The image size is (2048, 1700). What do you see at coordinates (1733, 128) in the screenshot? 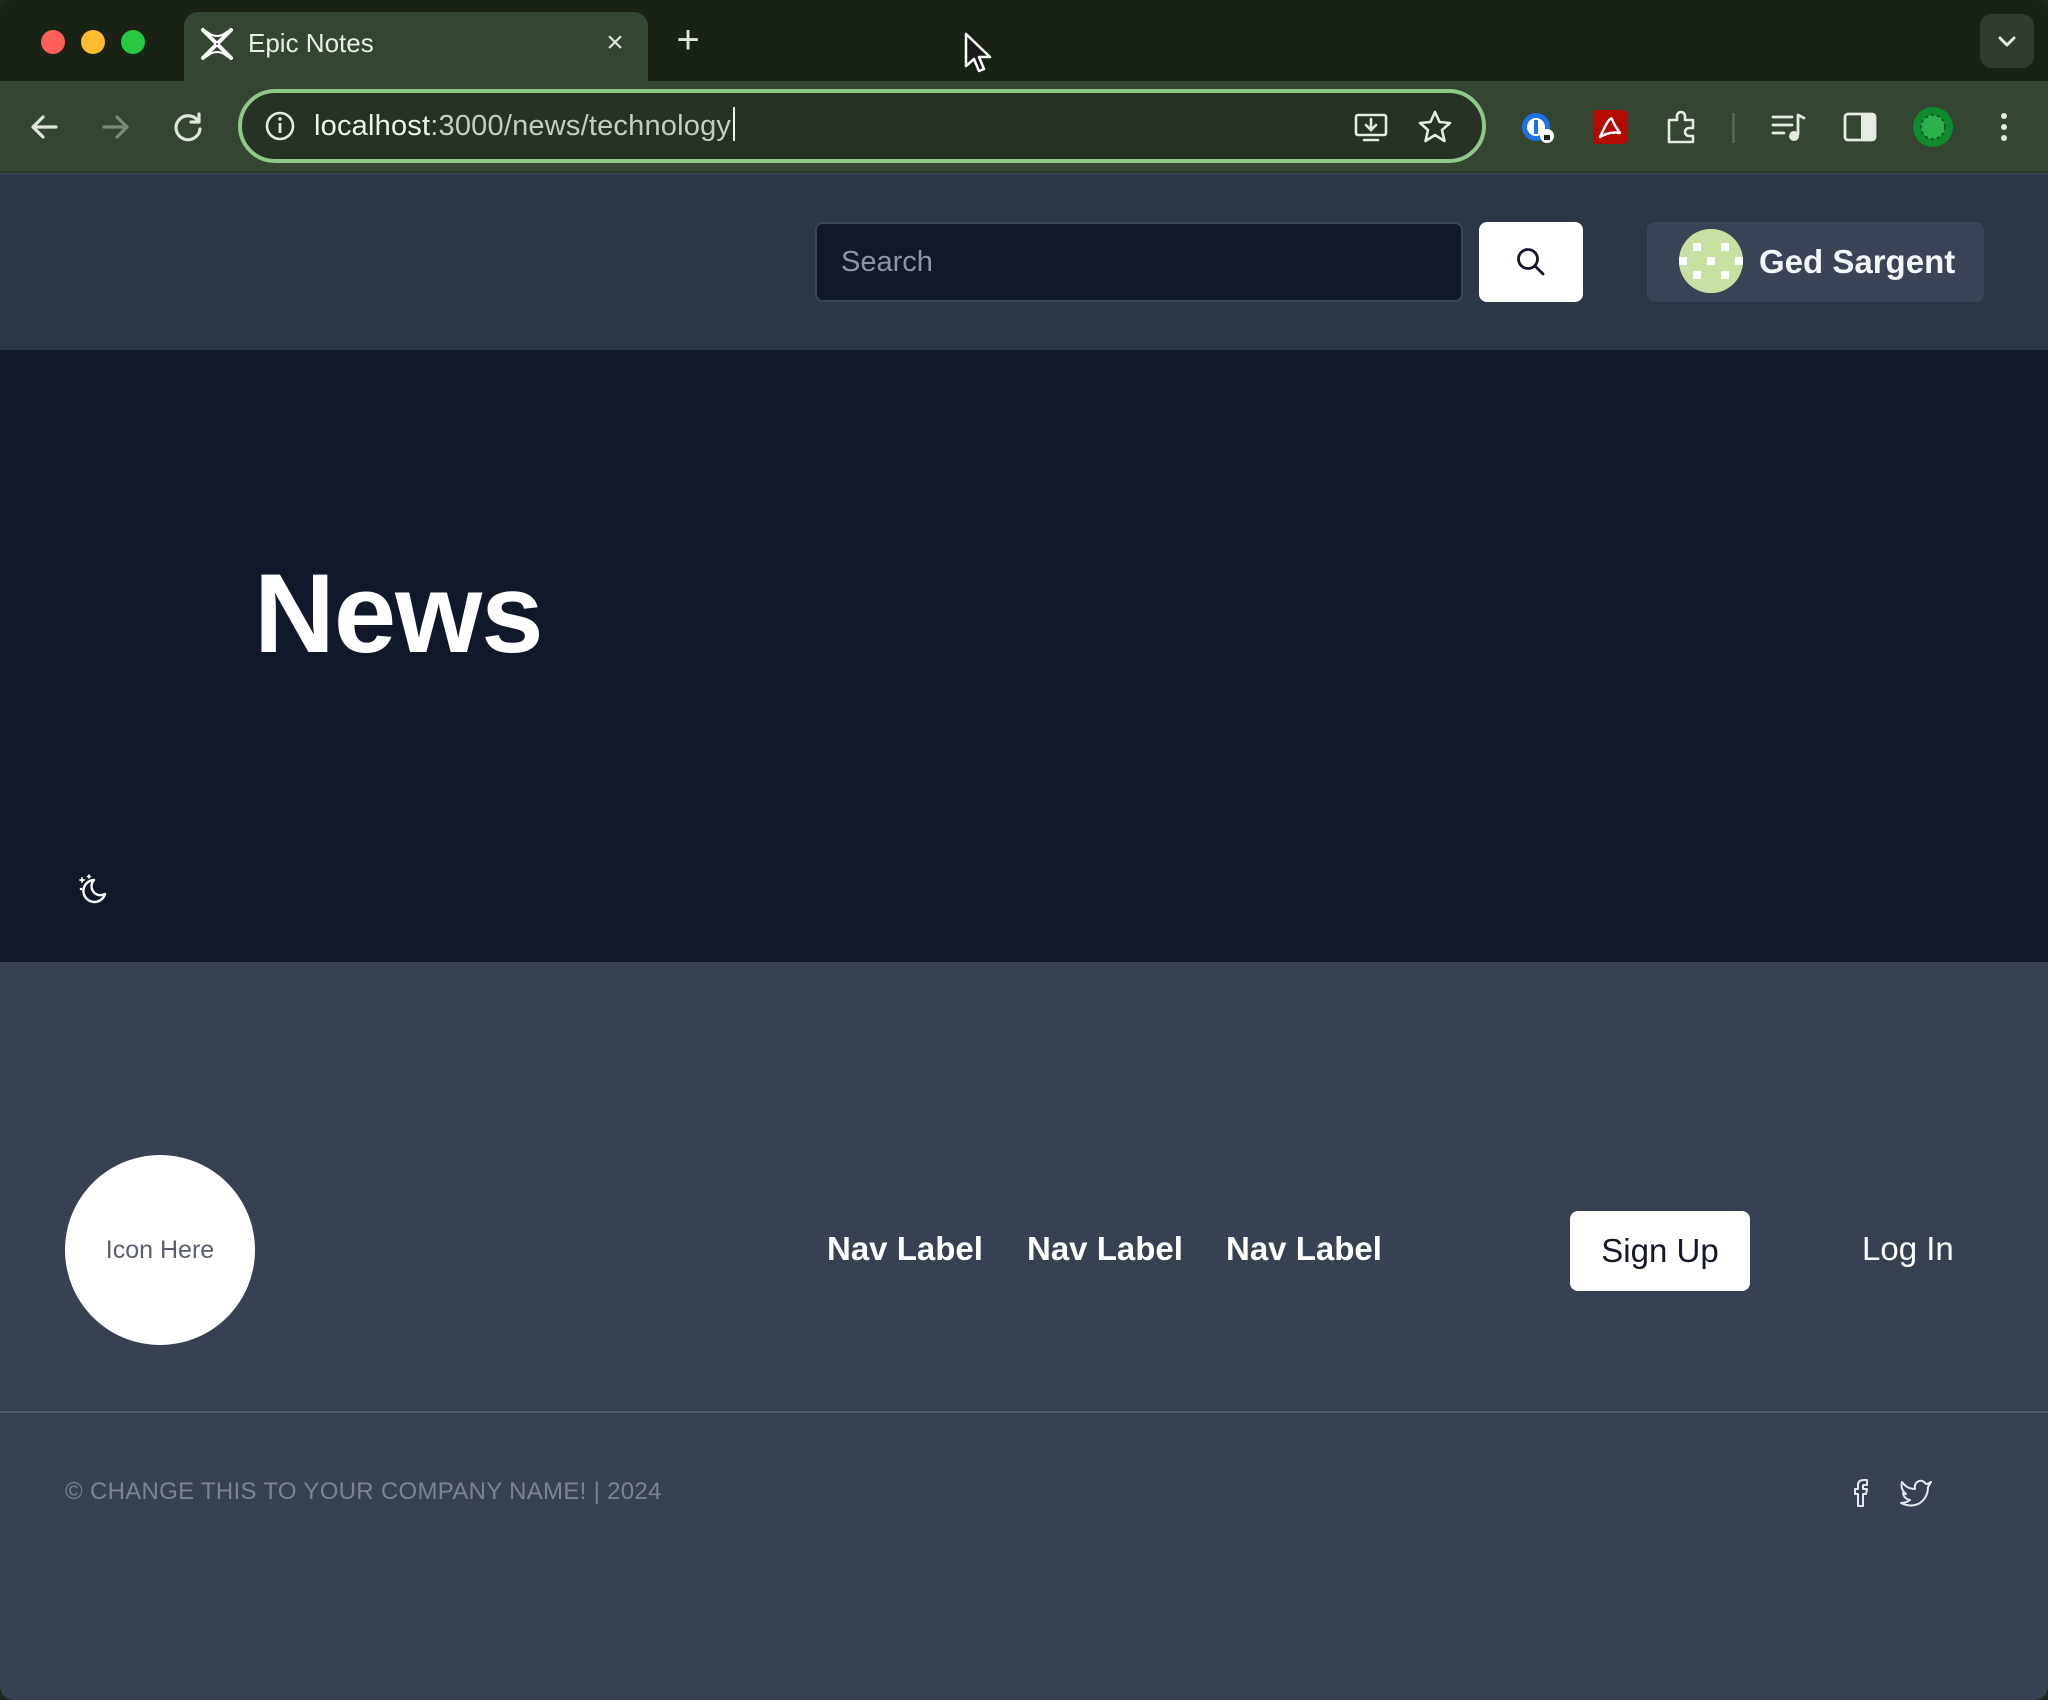
I see `toolbar-divider` at bounding box center [1733, 128].